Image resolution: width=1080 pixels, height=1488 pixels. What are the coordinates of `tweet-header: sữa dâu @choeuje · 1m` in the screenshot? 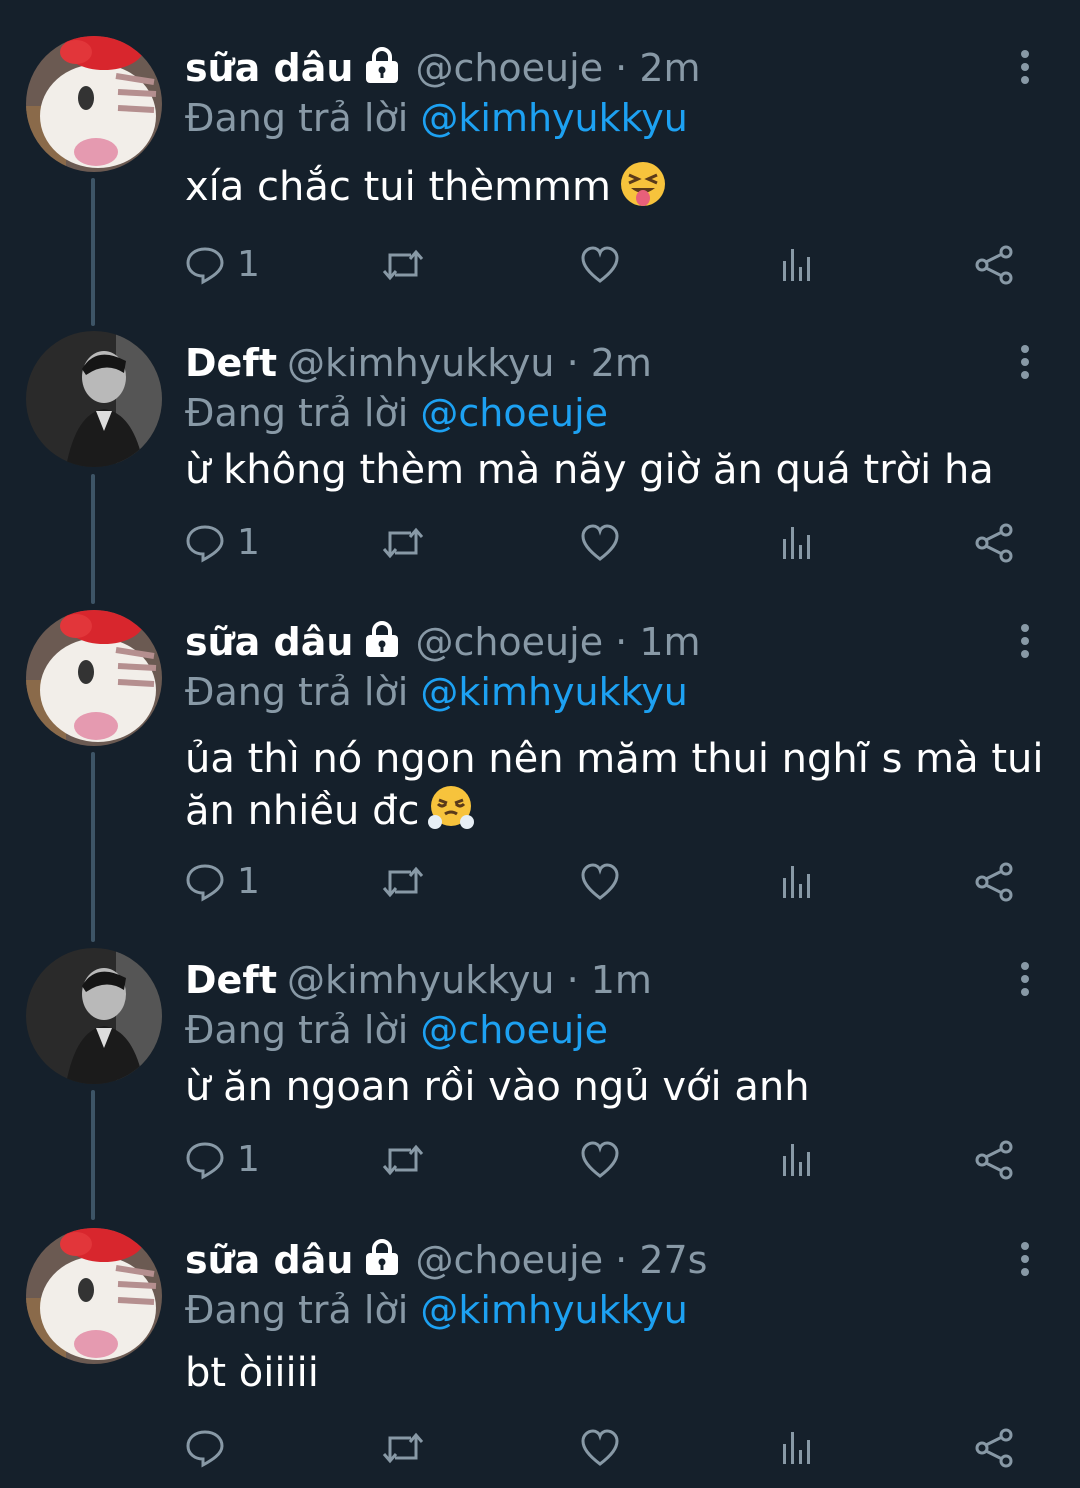 It's located at (443, 643).